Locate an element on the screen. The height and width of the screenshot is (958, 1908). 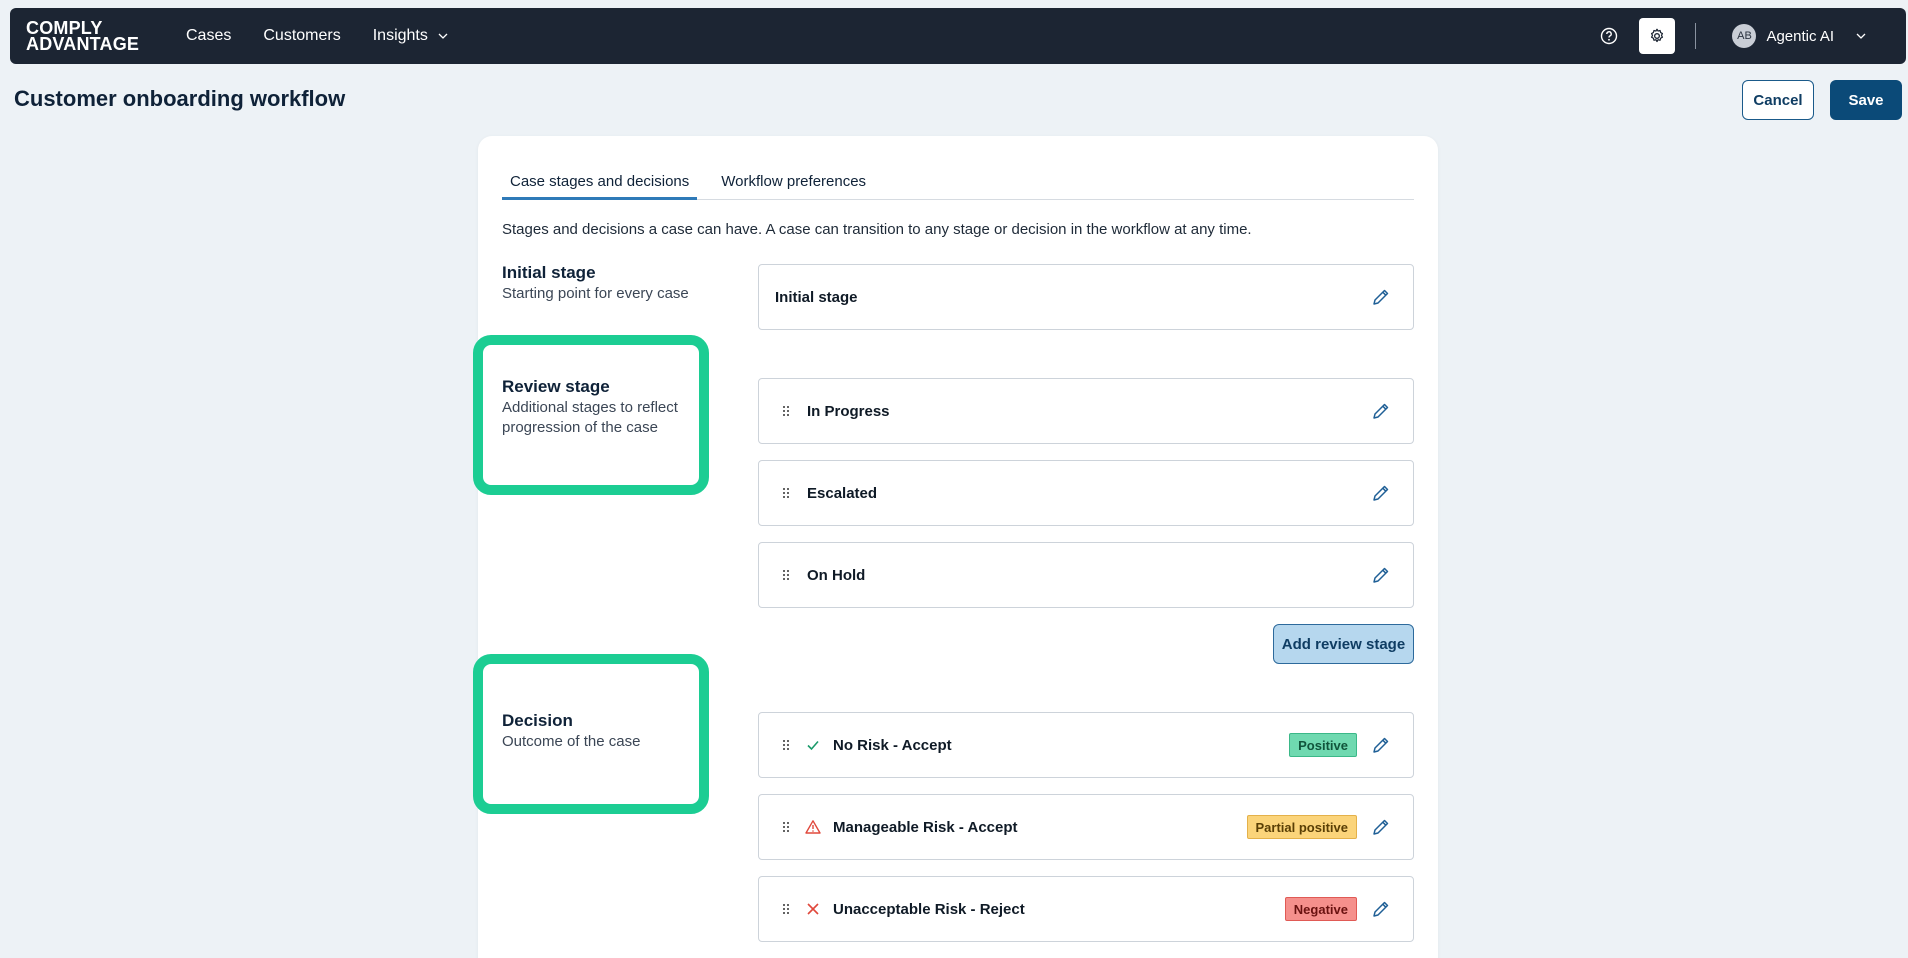
decision-label: Manageable Risk - Accept is located at coordinates (925, 827).